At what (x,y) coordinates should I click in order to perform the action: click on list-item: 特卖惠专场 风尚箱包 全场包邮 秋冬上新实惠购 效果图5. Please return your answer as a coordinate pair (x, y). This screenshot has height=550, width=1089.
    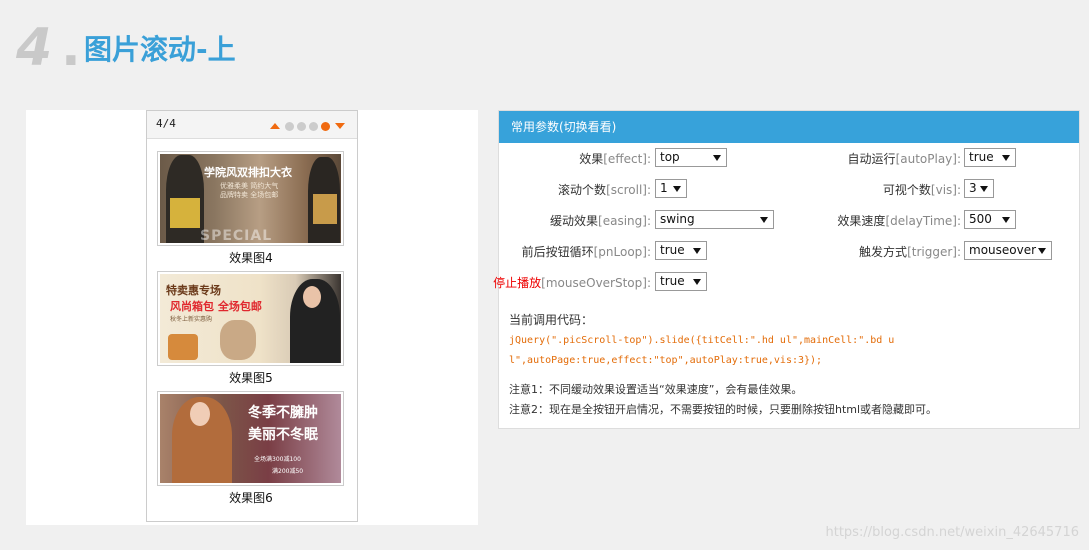
    Looking at the image, I should click on (251, 331).